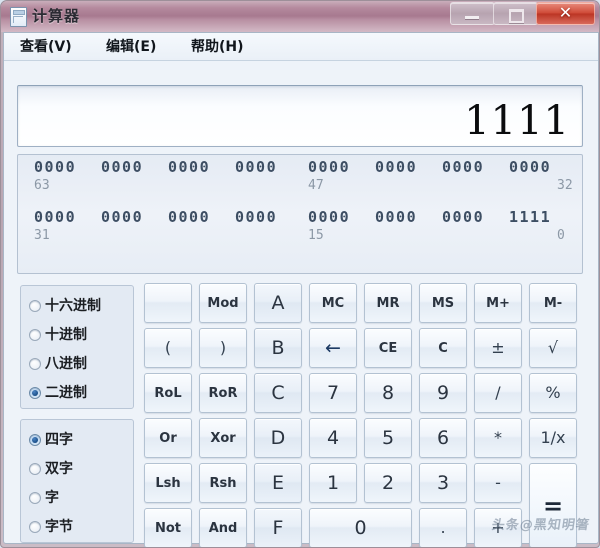 This screenshot has width=600, height=548. What do you see at coordinates (498, 527) in the screenshot?
I see `add-button: +` at bounding box center [498, 527].